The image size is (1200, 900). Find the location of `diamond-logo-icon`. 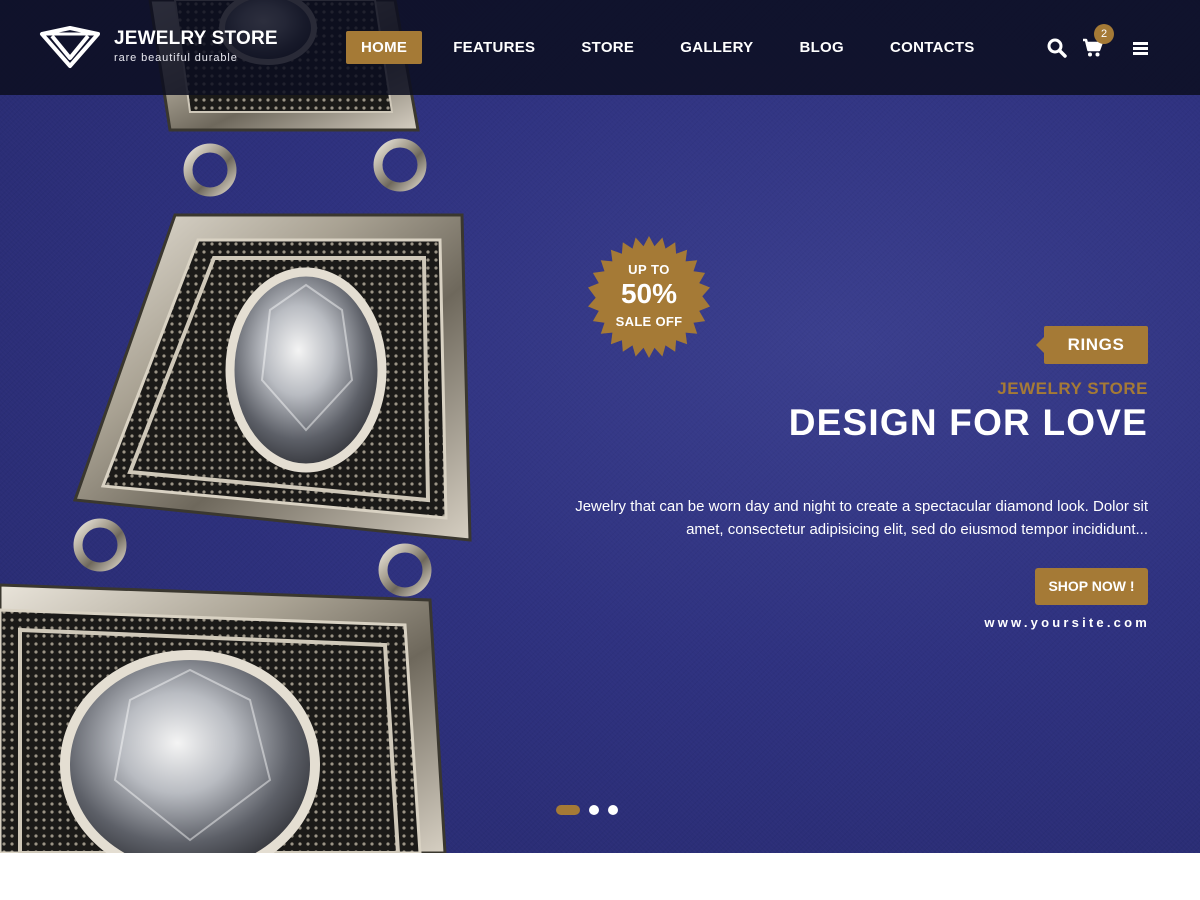

diamond-logo-icon is located at coordinates (70, 47).